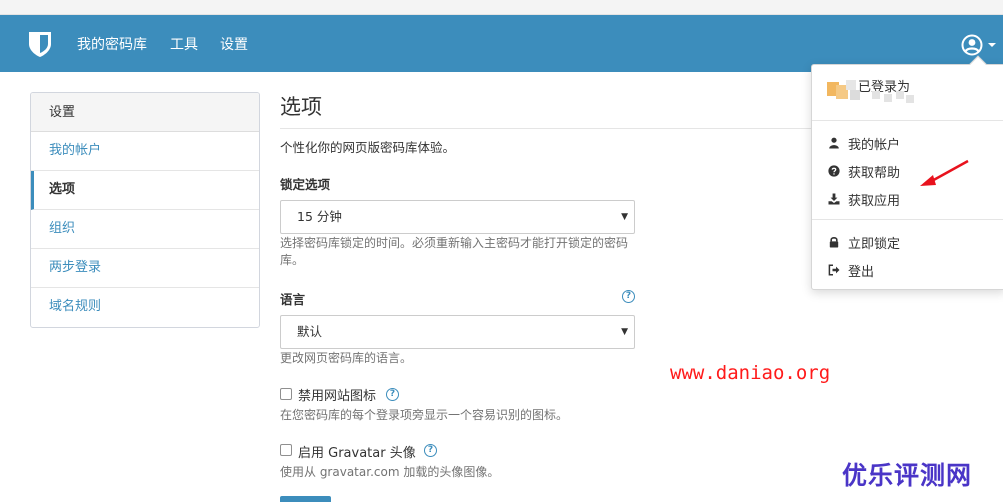 This screenshot has height=502, width=1003. Describe the element at coordinates (310, 331) in the screenshot. I see `language-value: 默认` at that location.